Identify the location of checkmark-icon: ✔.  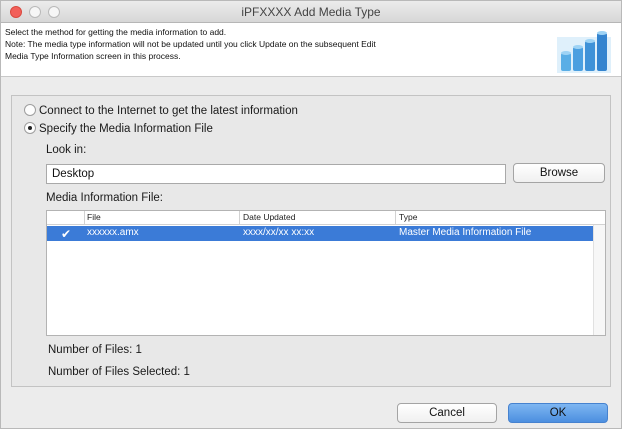
(66, 234).